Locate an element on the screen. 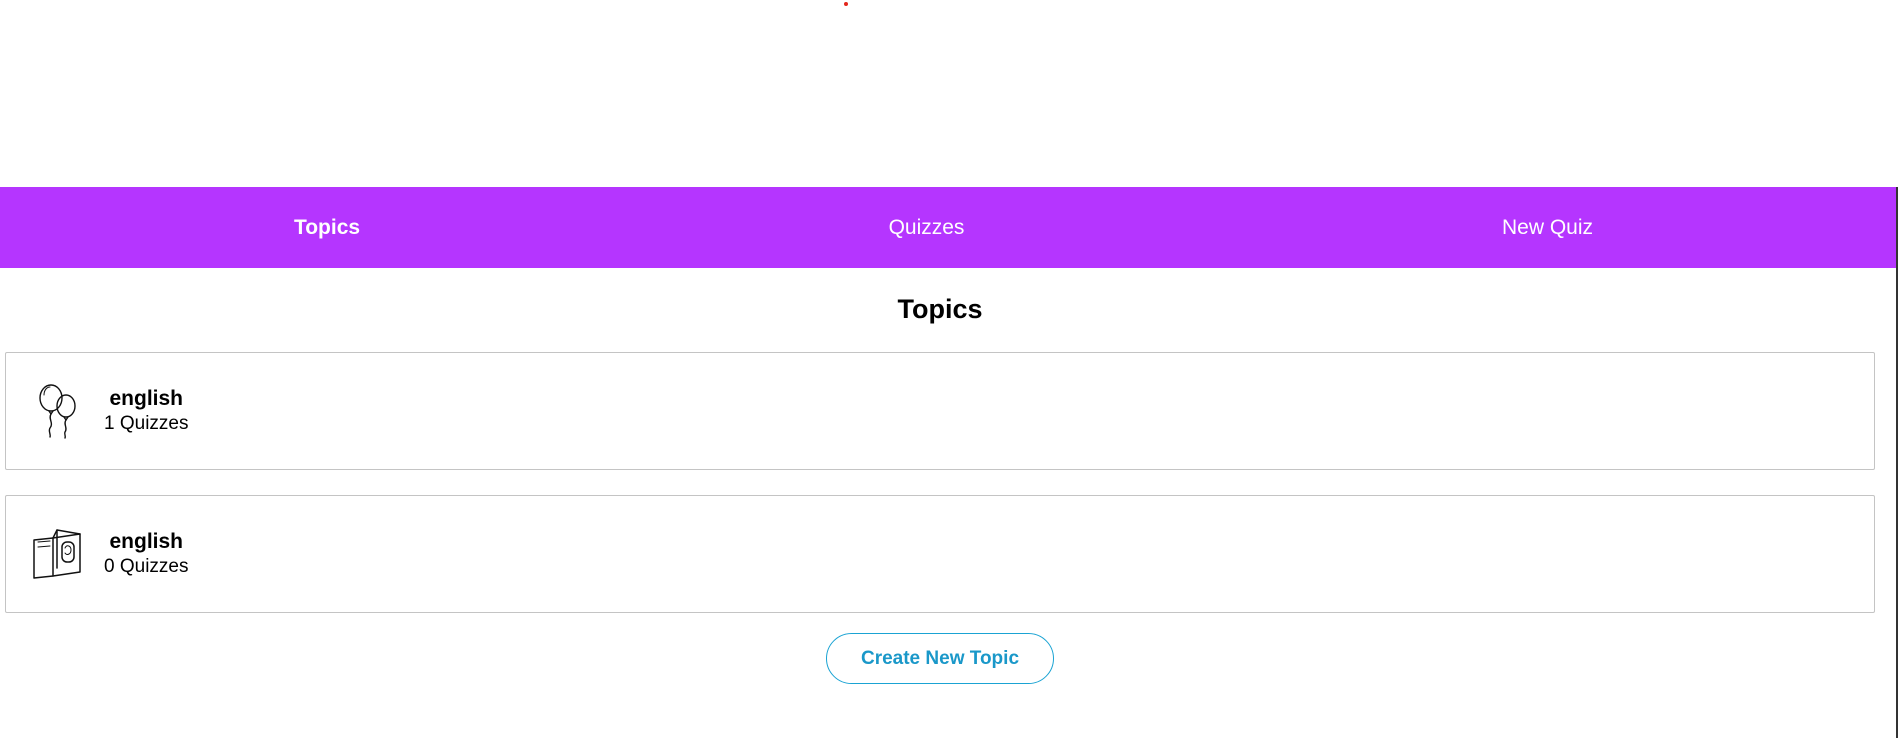 The height and width of the screenshot is (738, 1898). nav-new-quiz-link: New Quiz is located at coordinates (1547, 228).